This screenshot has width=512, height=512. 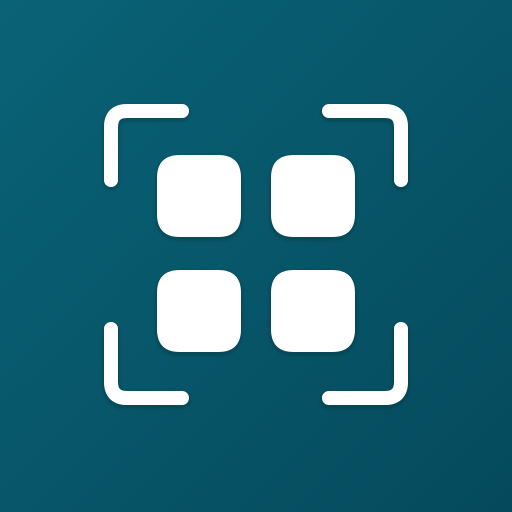 I want to click on tile-bottom-right-icon, so click(x=313, y=311).